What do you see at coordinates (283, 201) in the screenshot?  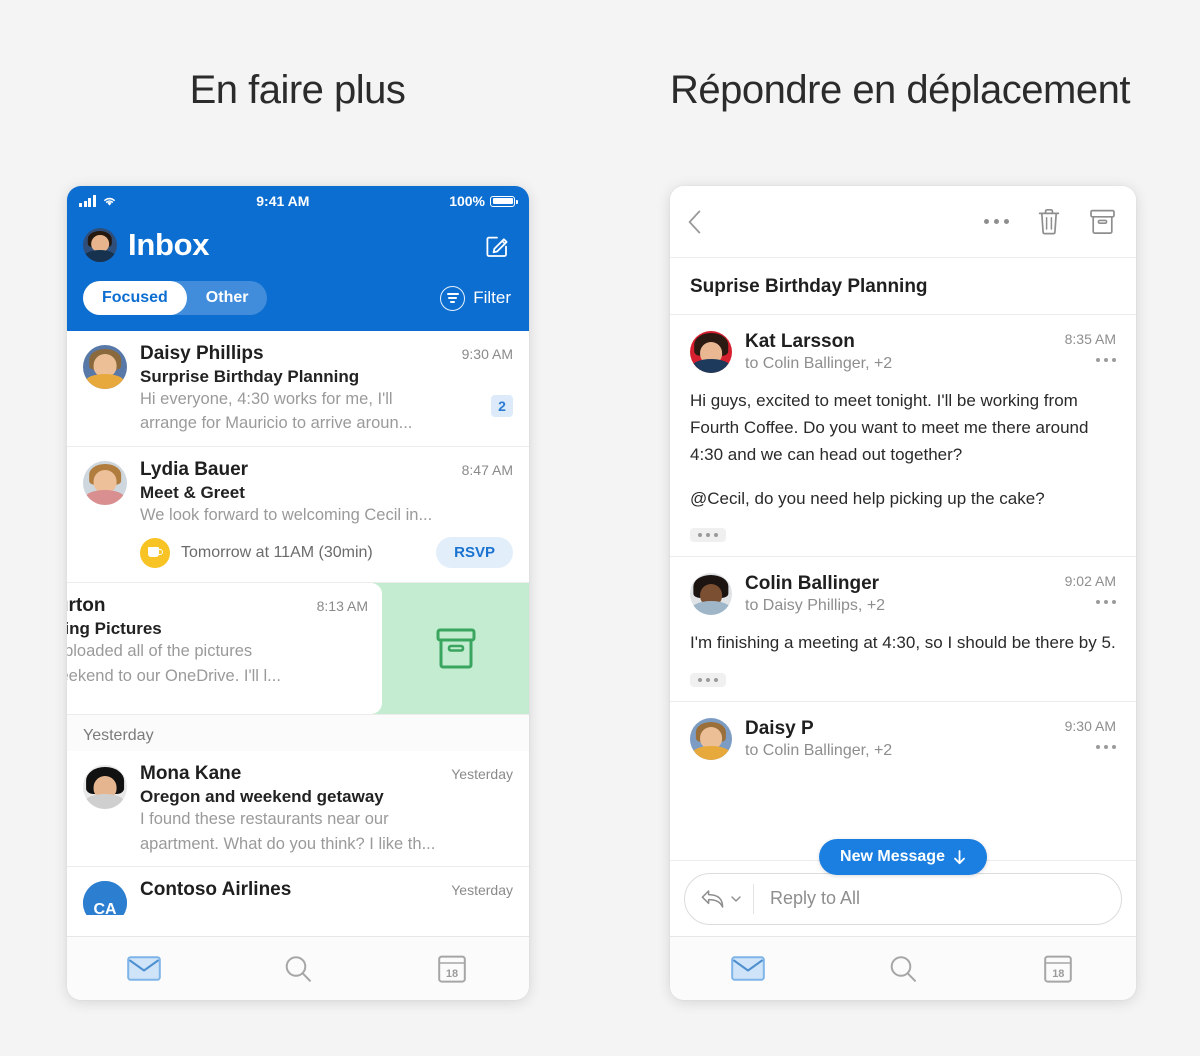 I see `status-bar-time: 9:41 AM` at bounding box center [283, 201].